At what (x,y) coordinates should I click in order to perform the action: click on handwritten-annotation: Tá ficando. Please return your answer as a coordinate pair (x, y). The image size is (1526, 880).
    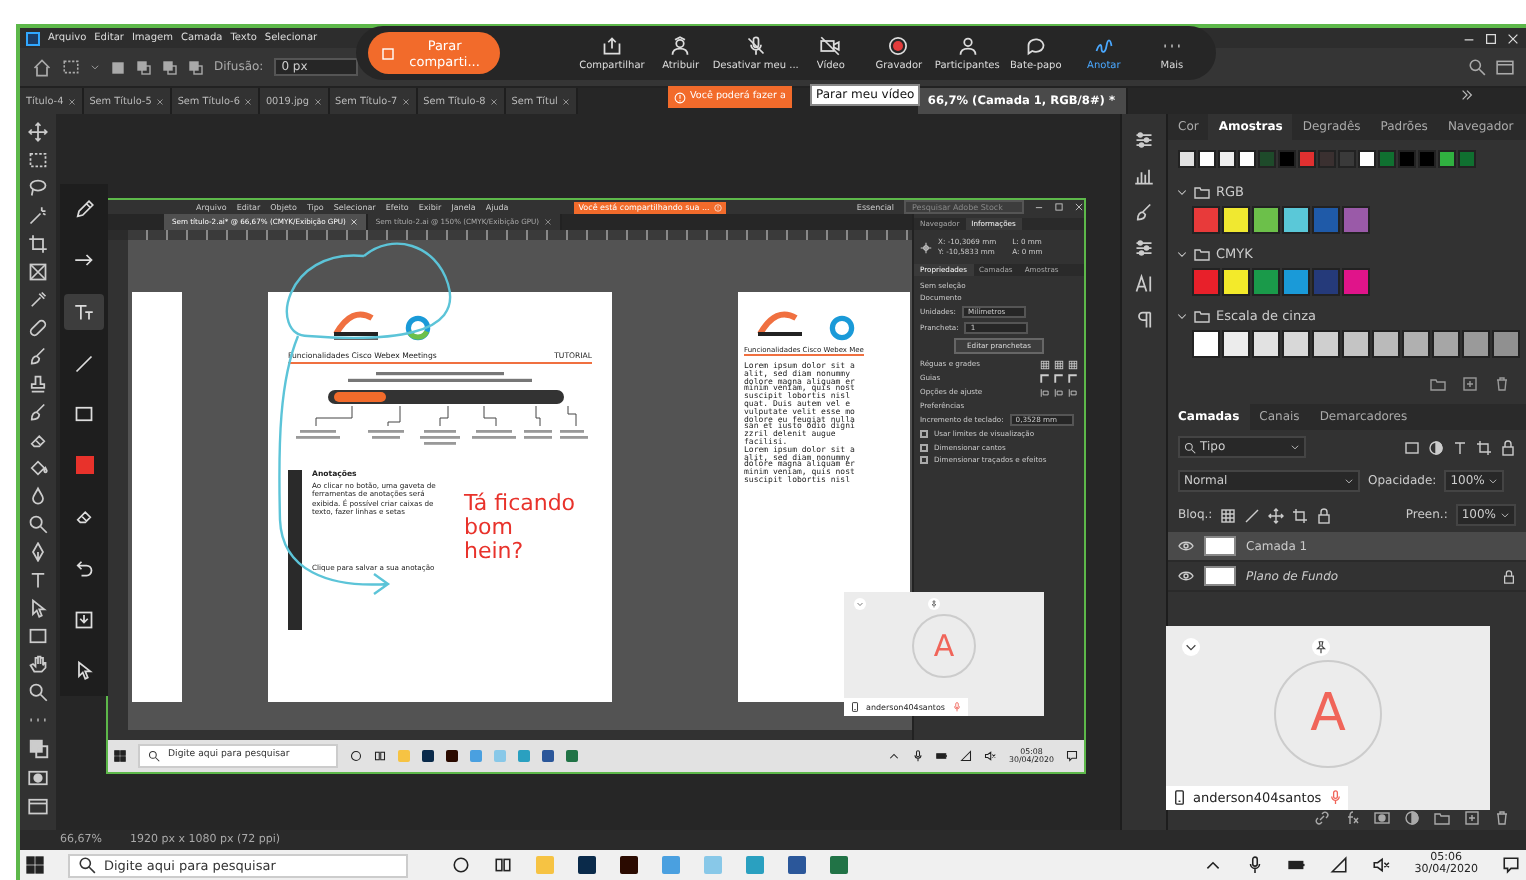
    Looking at the image, I should click on (520, 504).